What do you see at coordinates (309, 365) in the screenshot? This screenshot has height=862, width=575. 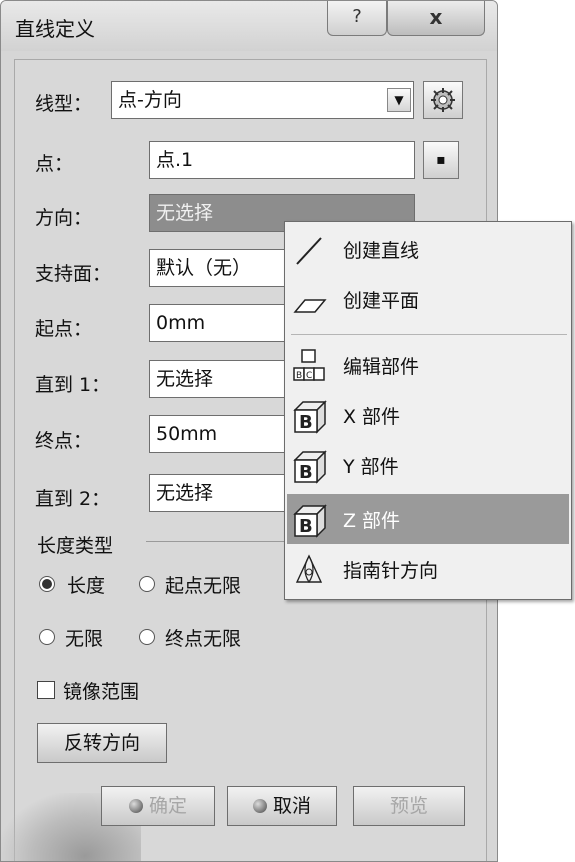 I see `components-icon: B C` at bounding box center [309, 365].